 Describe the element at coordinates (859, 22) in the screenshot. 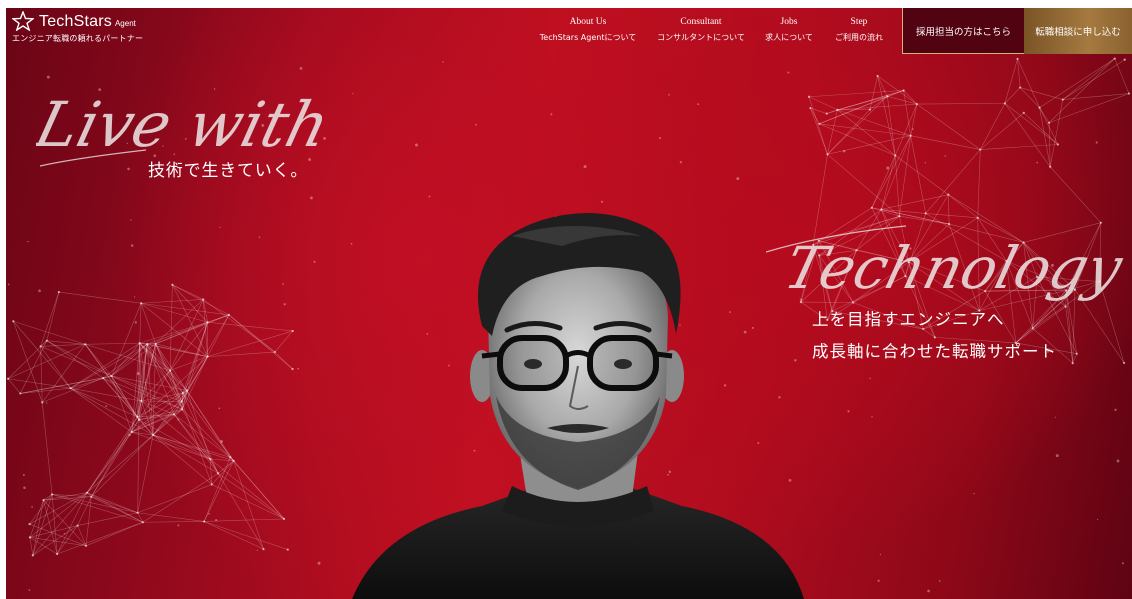

I see `nav-step-en: Step` at that location.